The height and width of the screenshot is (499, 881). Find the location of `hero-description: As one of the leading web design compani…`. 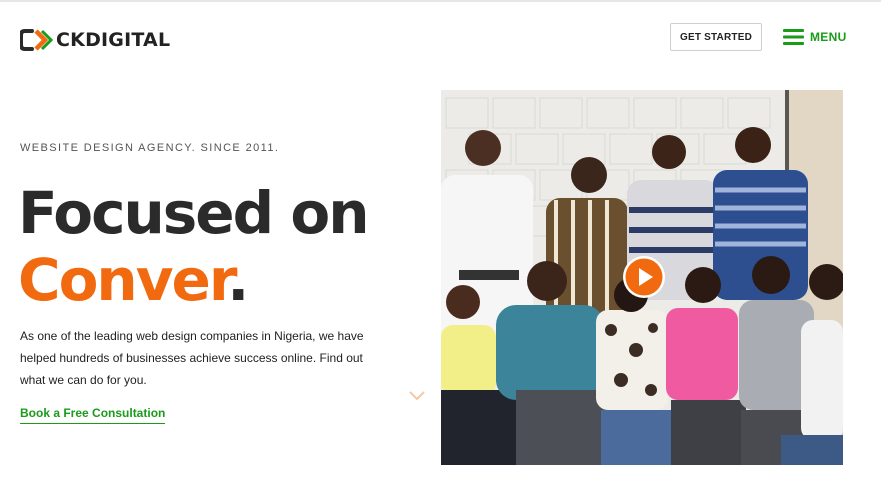

hero-description: As one of the leading web design compani… is located at coordinates (192, 358).